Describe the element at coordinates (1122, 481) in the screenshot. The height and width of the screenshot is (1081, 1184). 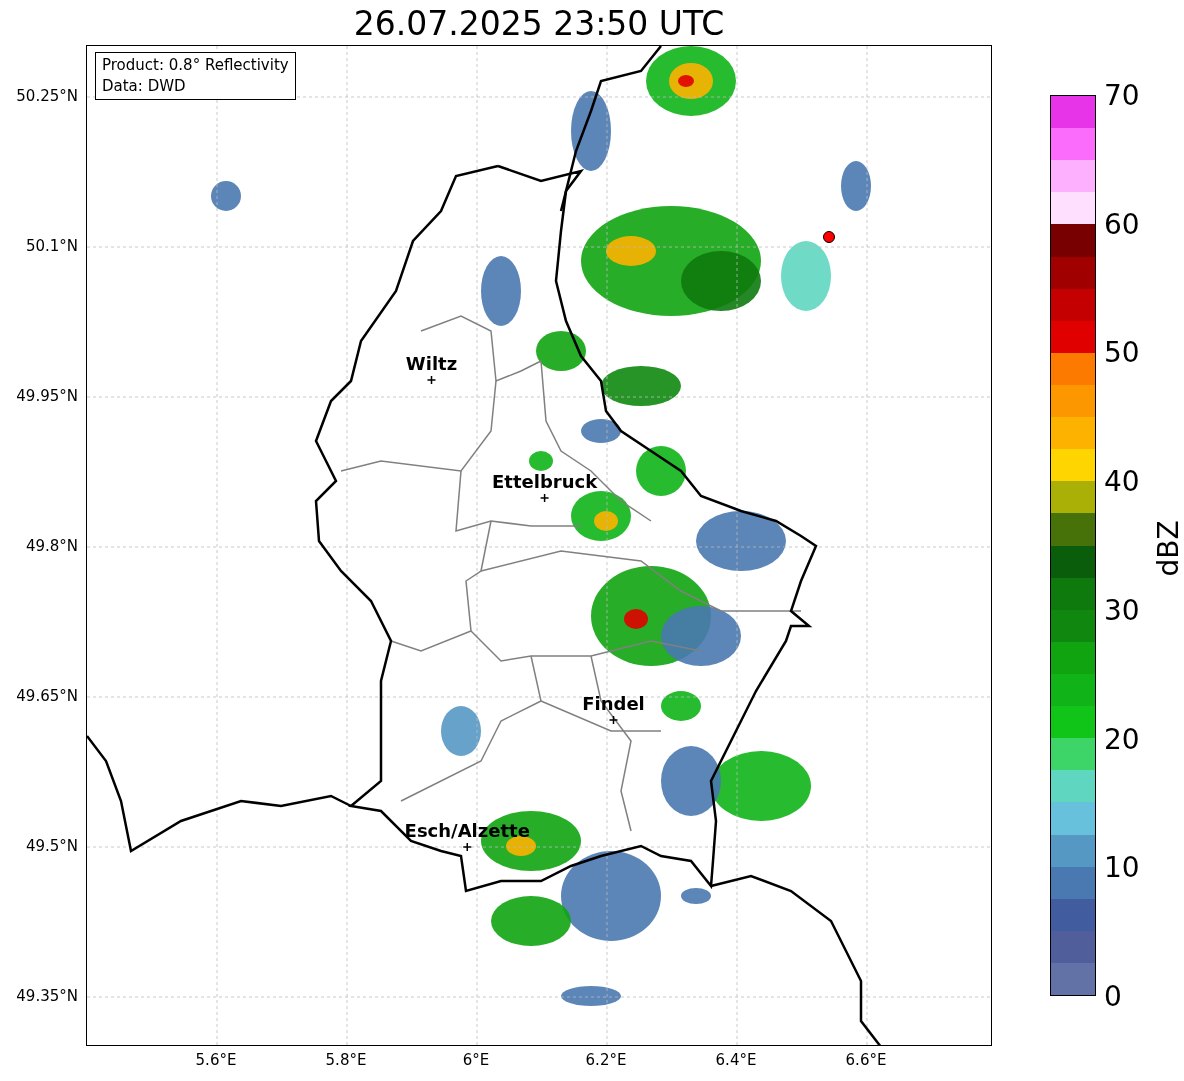
I see `colorbar-tick-label: 40` at that location.